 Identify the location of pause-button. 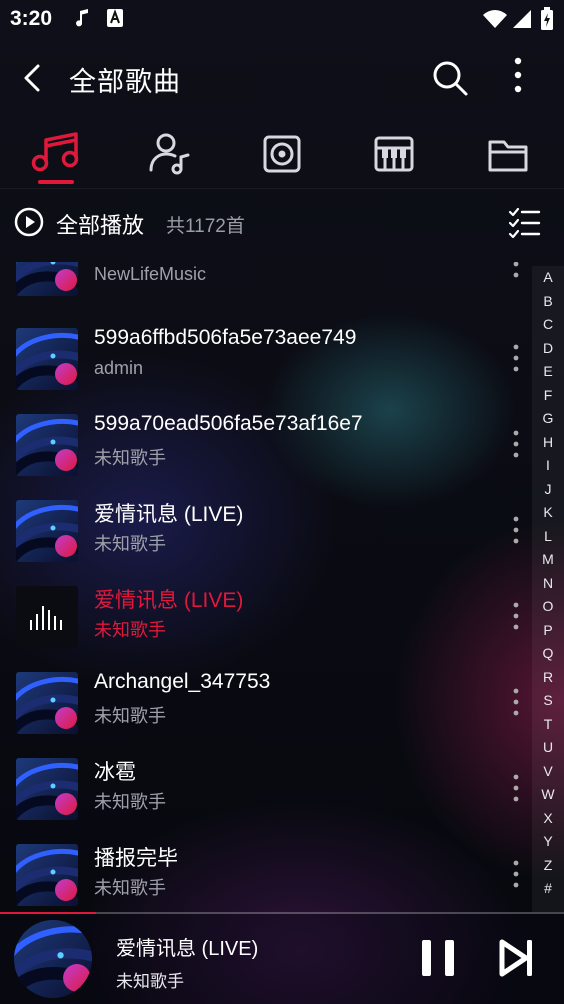
(438, 958).